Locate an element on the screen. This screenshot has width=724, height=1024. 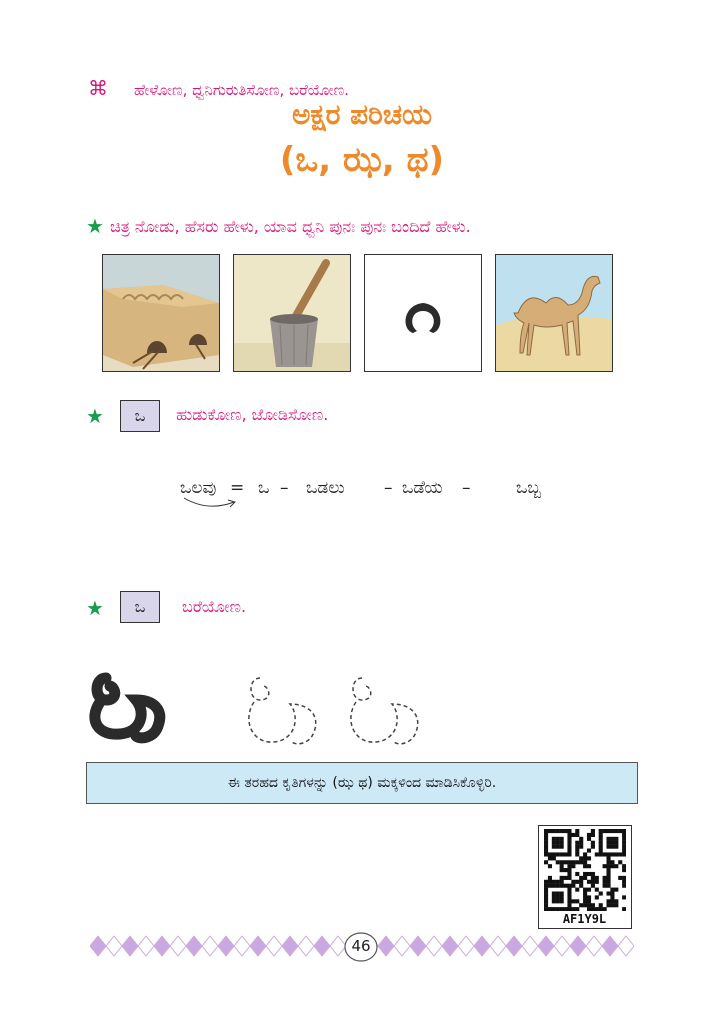
qr-code-label: AF1Y9L is located at coordinates (584, 919).